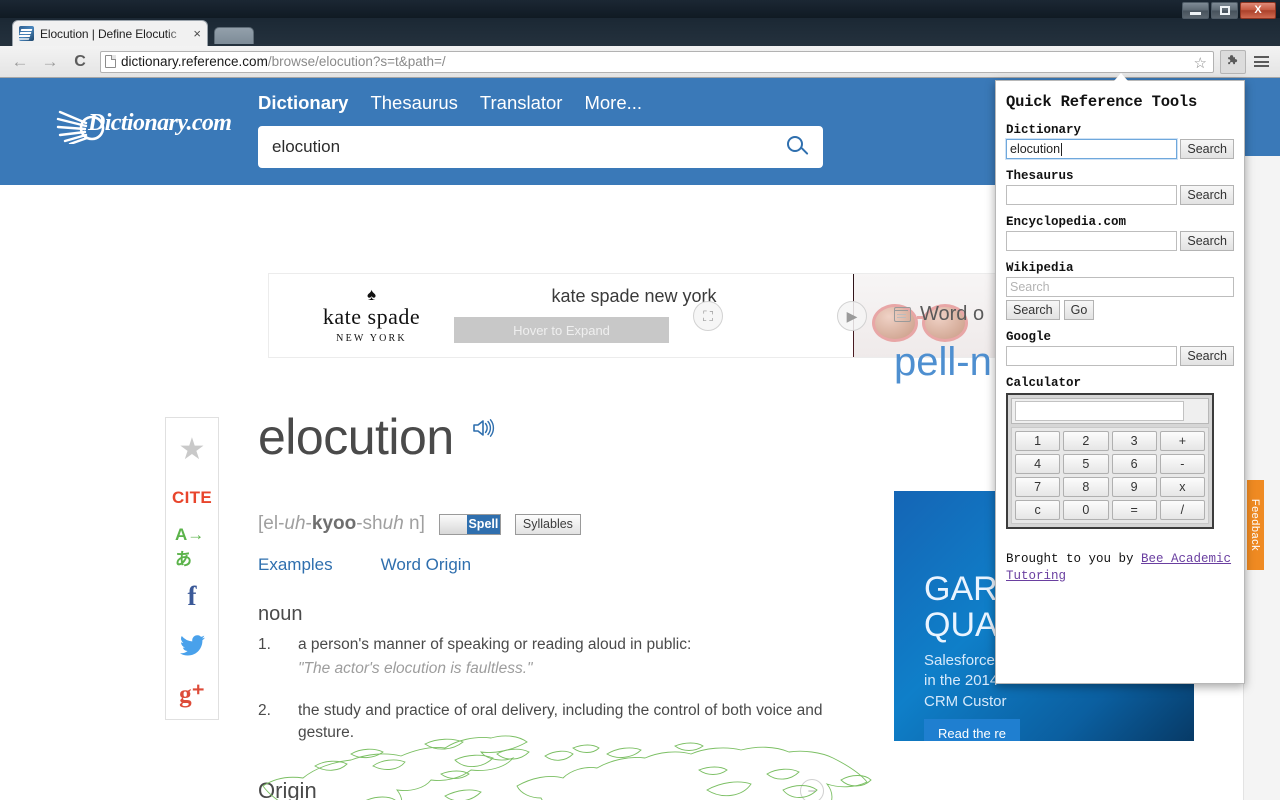 The height and width of the screenshot is (800, 1280). What do you see at coordinates (1207, 356) in the screenshot?
I see `google-search-button: Search` at bounding box center [1207, 356].